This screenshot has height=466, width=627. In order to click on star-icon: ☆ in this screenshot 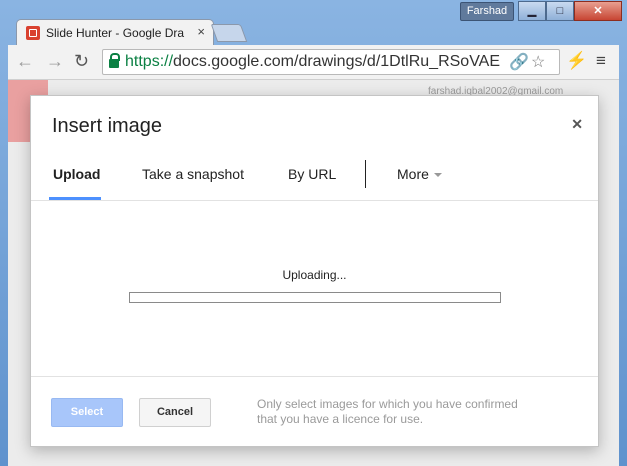, I will do `click(538, 62)`.